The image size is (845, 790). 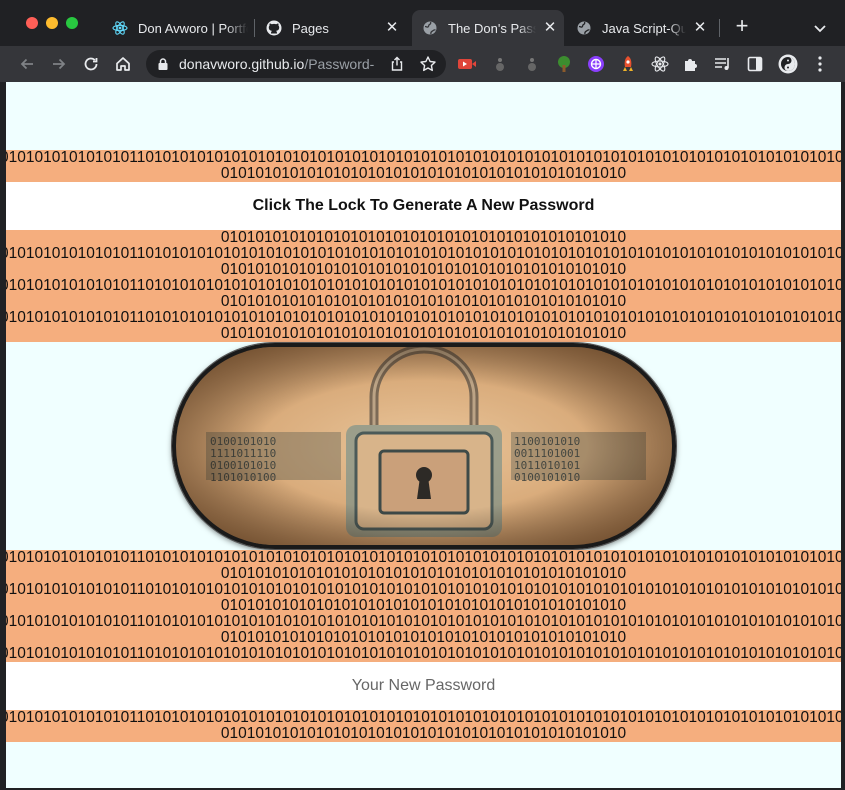 I want to click on url-path: /Password-Generator/, so click(x=339, y=64).